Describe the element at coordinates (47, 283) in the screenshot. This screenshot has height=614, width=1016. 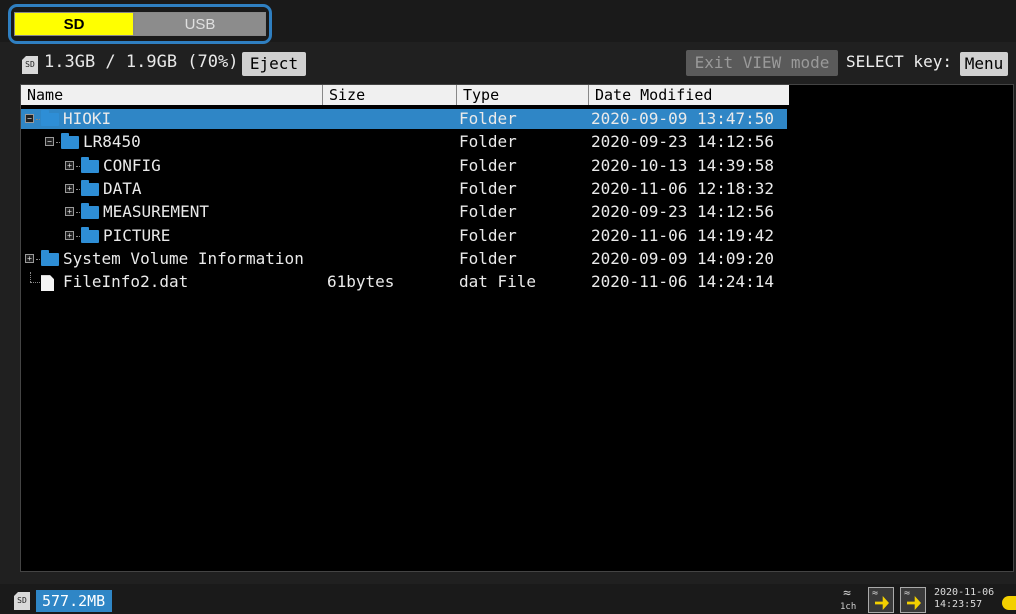
I see `file-icon` at that location.